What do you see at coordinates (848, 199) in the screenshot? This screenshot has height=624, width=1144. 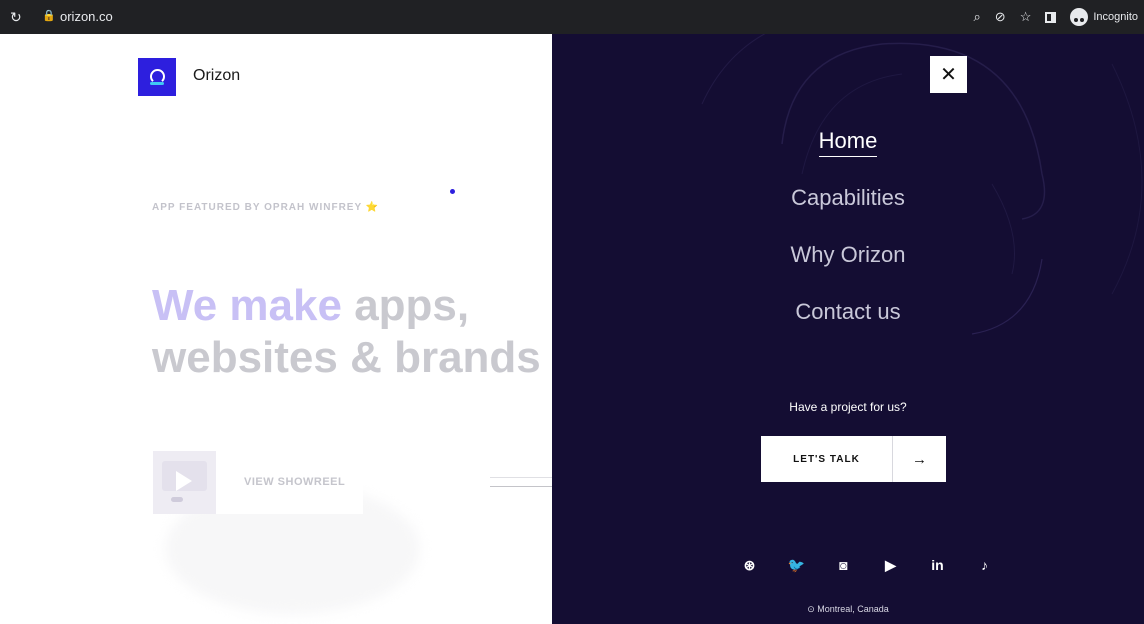 I see `menu-item-capabilities: Capabilities` at bounding box center [848, 199].